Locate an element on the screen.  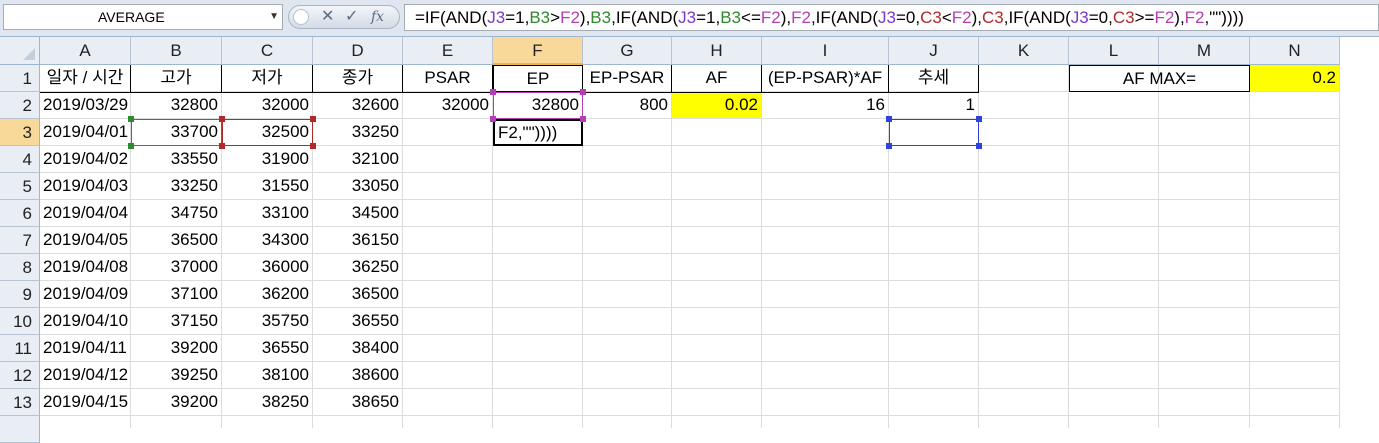
close-cell: 36550 is located at coordinates (358, 321).